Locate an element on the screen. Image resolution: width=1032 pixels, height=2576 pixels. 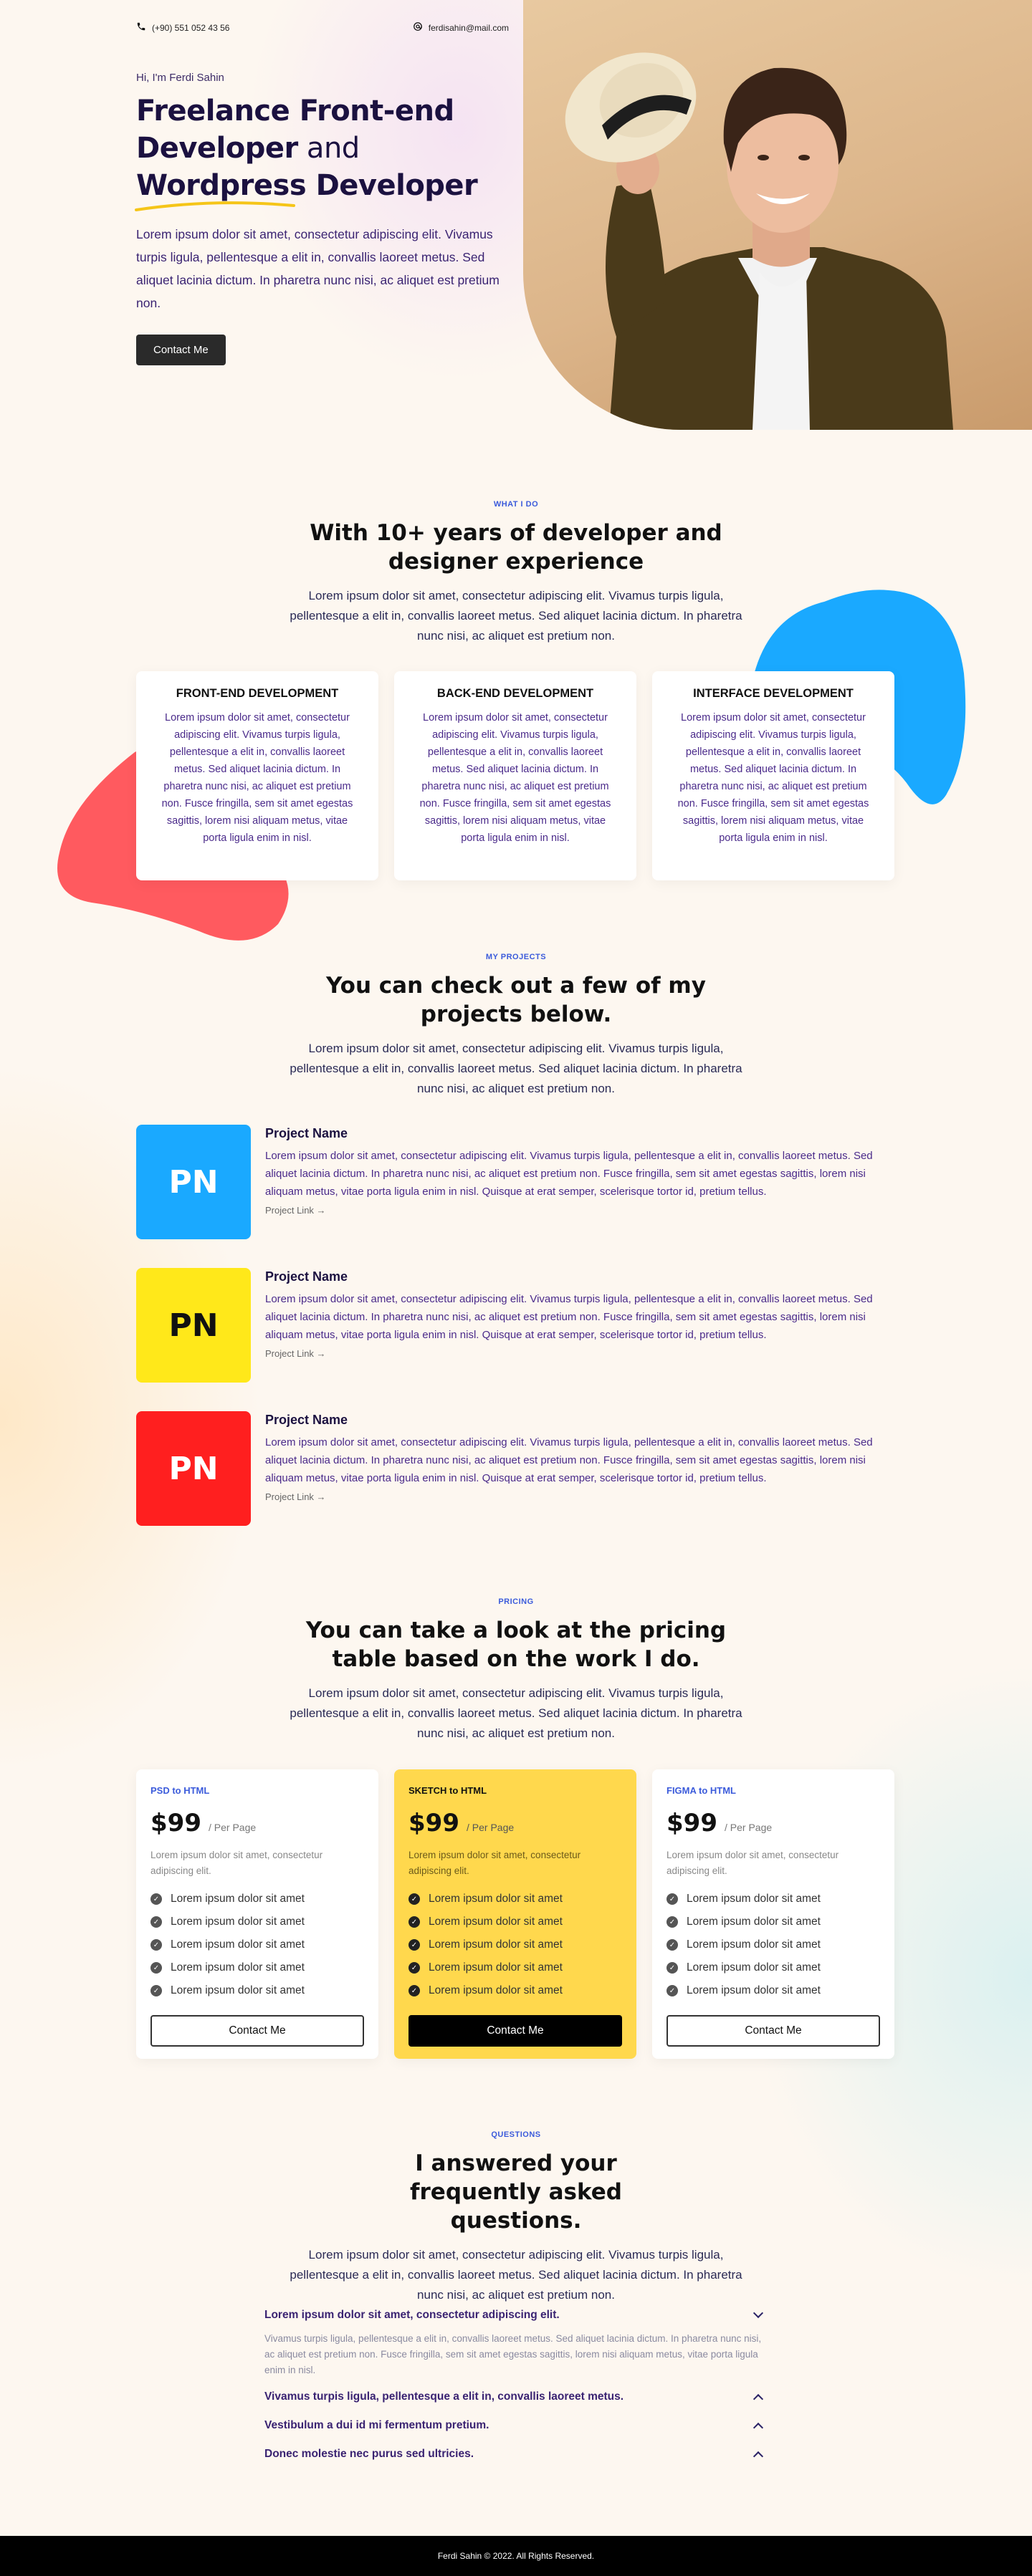
underline-swash-icon is located at coordinates (215, 206).